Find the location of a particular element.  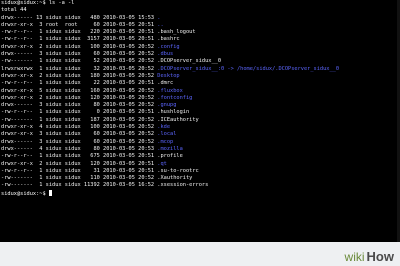

listing-row-filename: Desktop is located at coordinates (168, 75).